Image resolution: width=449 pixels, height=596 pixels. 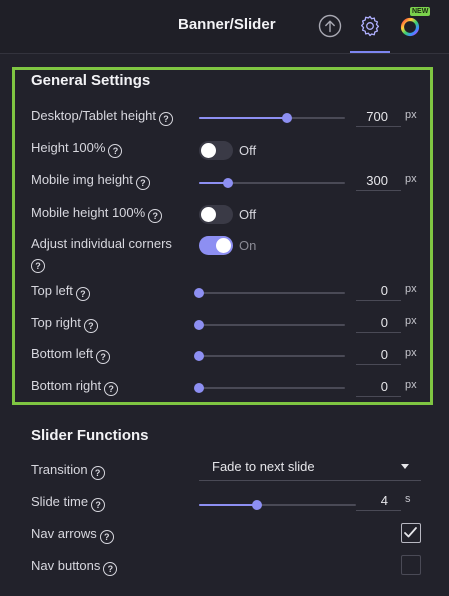 I want to click on mobile-img-height-slider, so click(x=272, y=183).